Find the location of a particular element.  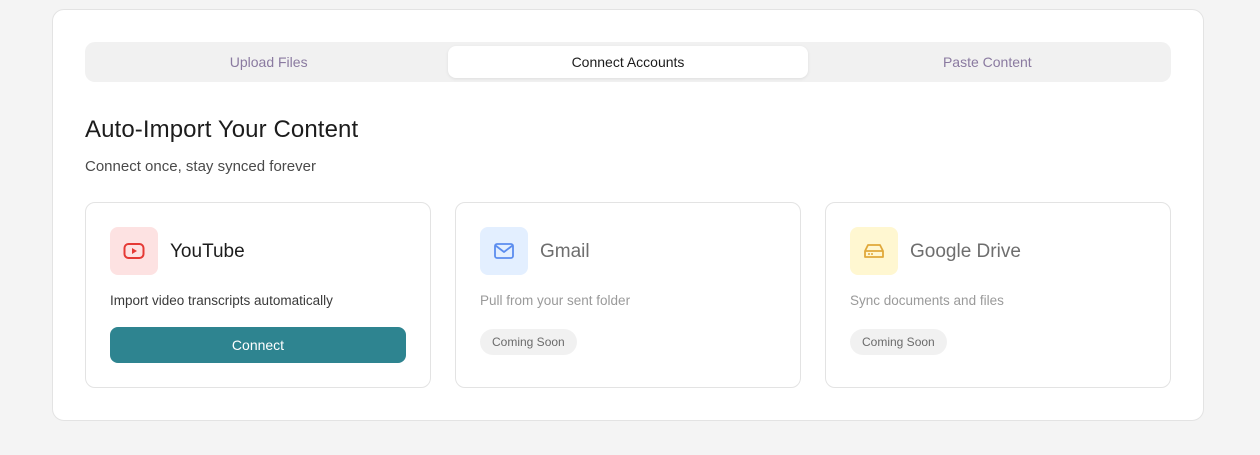

youtube-icon is located at coordinates (134, 251).